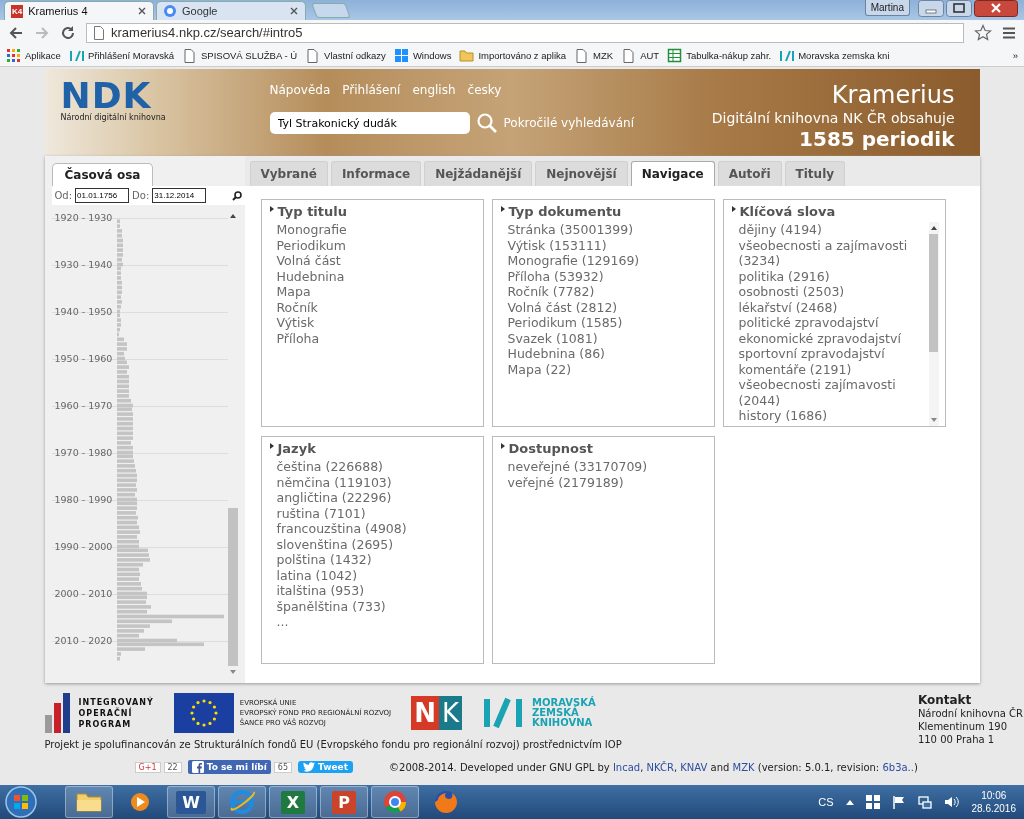 This screenshot has height=819, width=1024. What do you see at coordinates (478, 173) in the screenshot?
I see `tab: Nejžádanější` at bounding box center [478, 173].